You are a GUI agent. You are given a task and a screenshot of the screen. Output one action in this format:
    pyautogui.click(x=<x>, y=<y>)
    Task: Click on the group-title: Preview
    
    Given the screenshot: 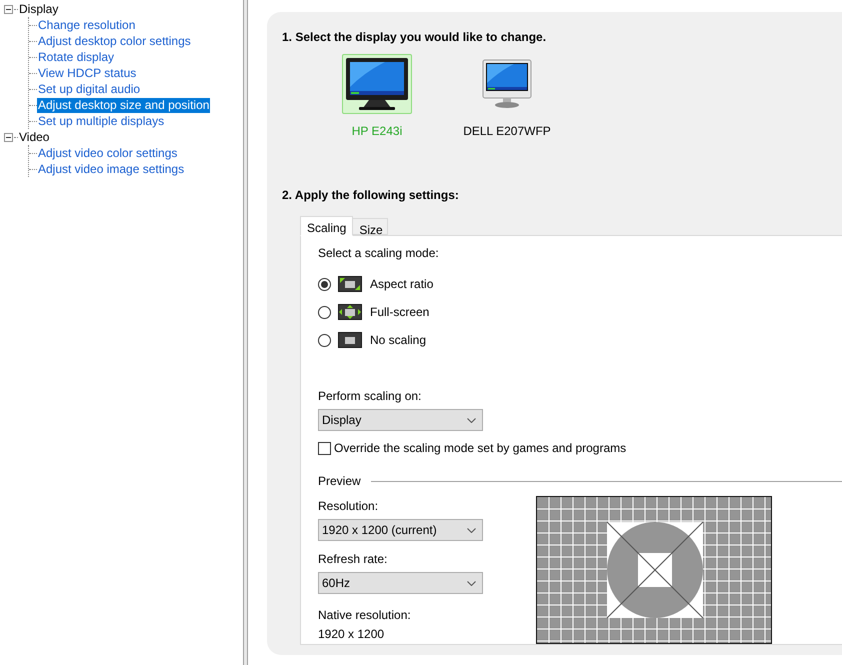 What is the action you would take?
    pyautogui.click(x=339, y=481)
    